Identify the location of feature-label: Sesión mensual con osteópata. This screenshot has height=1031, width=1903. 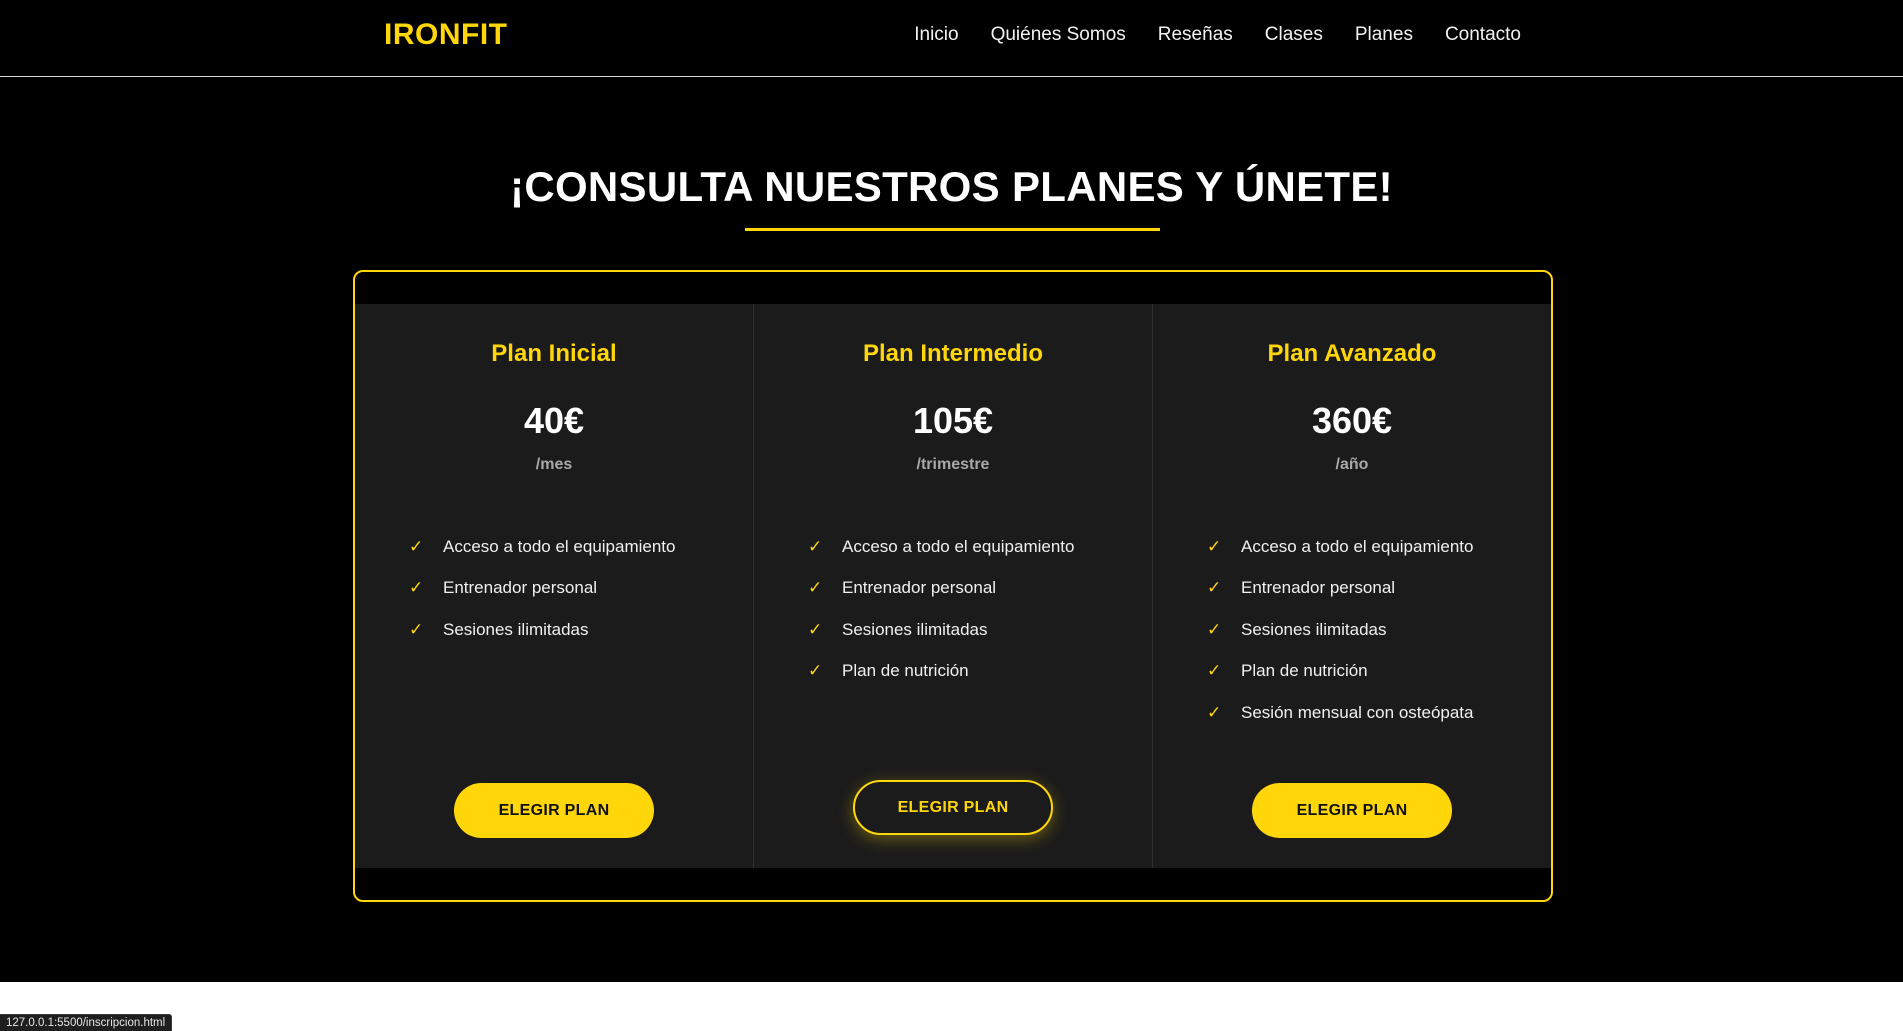
(1357, 712).